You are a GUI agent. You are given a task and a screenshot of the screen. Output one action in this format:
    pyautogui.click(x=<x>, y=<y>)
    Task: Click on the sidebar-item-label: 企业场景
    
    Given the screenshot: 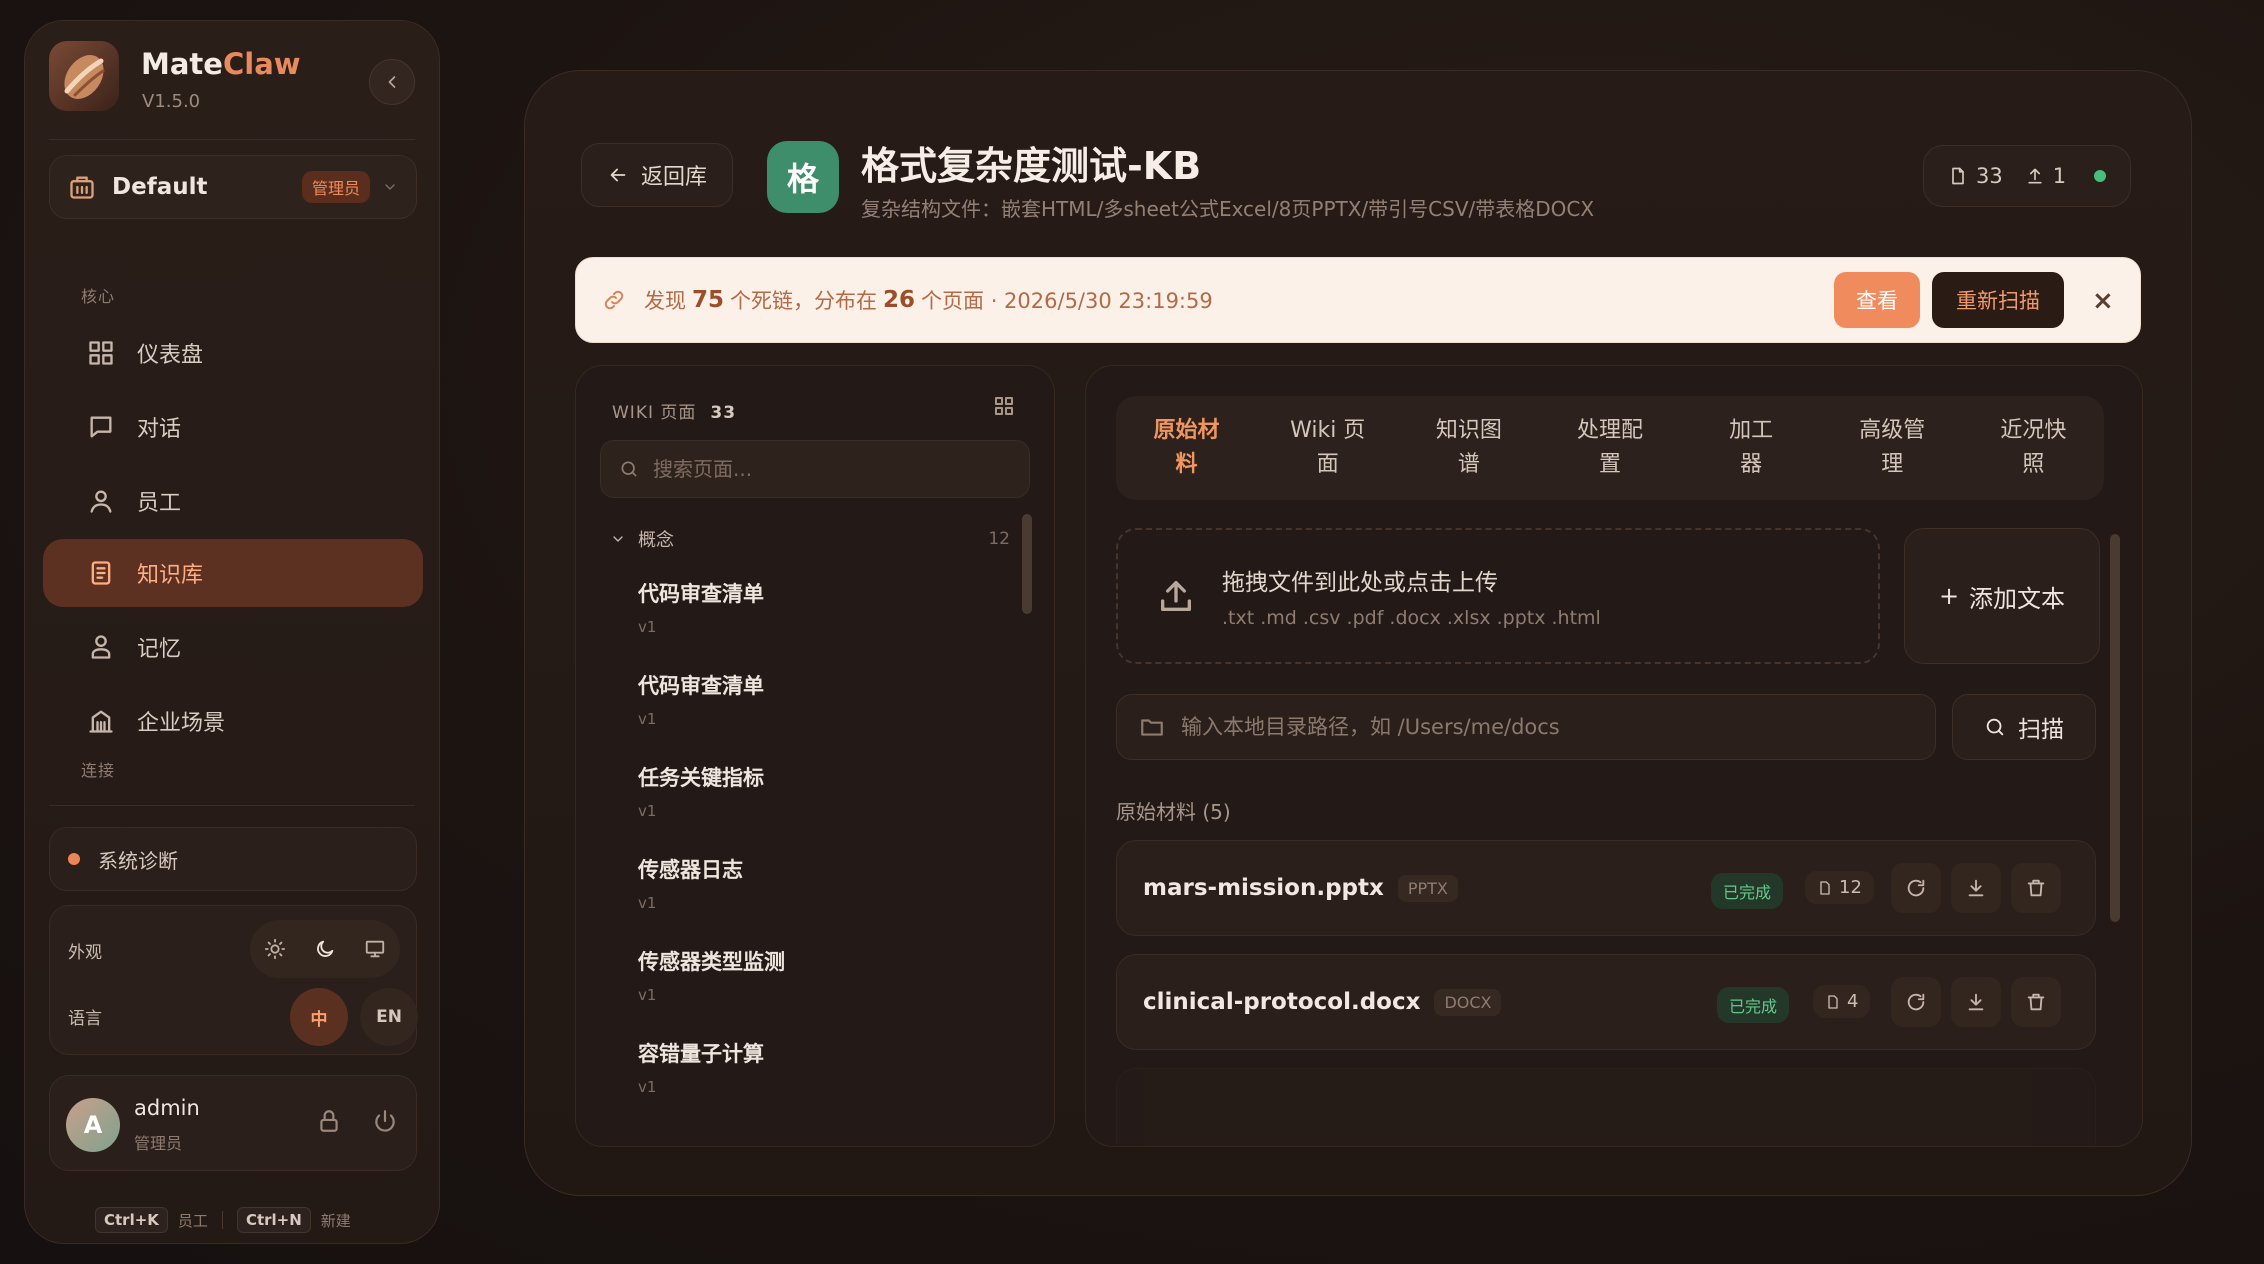 What is the action you would take?
    pyautogui.click(x=181, y=723)
    